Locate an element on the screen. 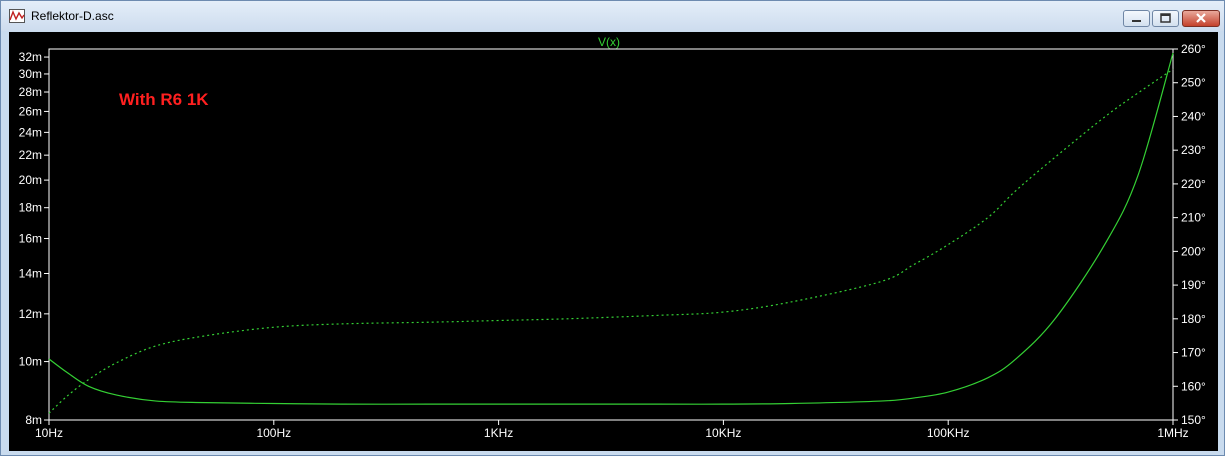 This screenshot has height=456, width=1225. x-tick-label: 1KHz is located at coordinates (498, 433).